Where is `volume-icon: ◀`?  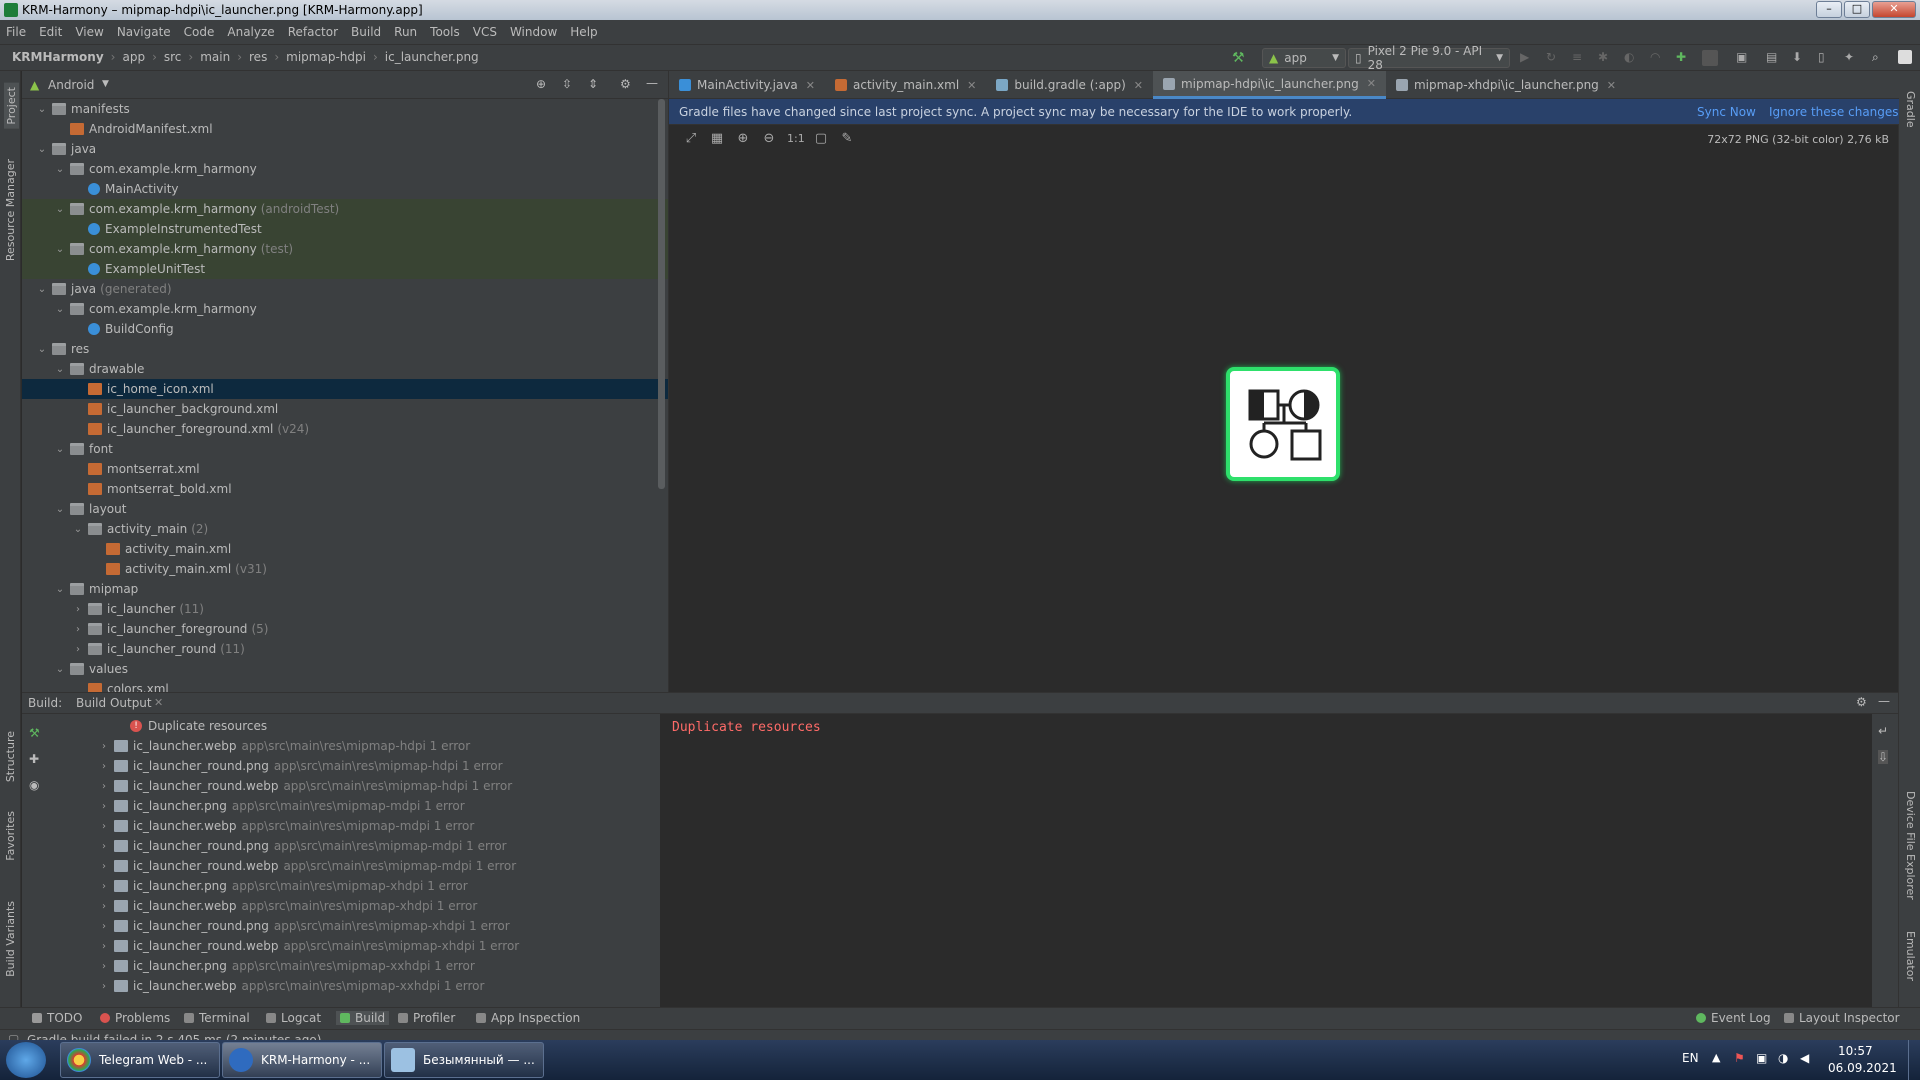 volume-icon: ◀ is located at coordinates (1804, 1058).